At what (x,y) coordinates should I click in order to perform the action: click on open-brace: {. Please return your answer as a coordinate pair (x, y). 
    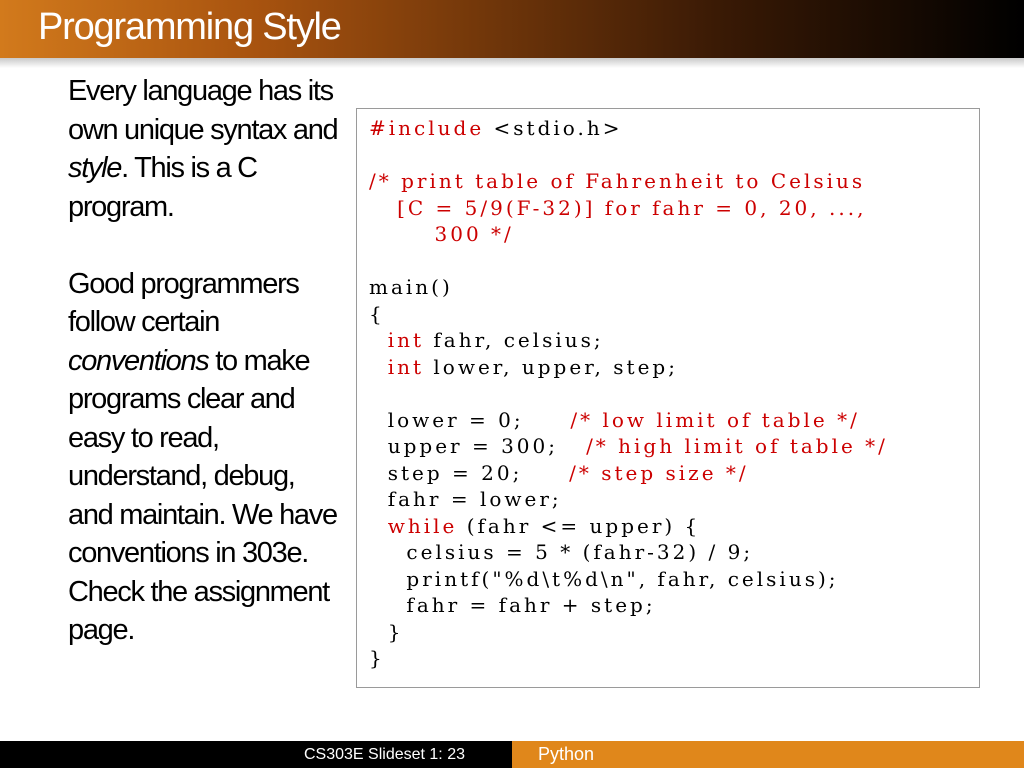
    Looking at the image, I should click on (377, 313).